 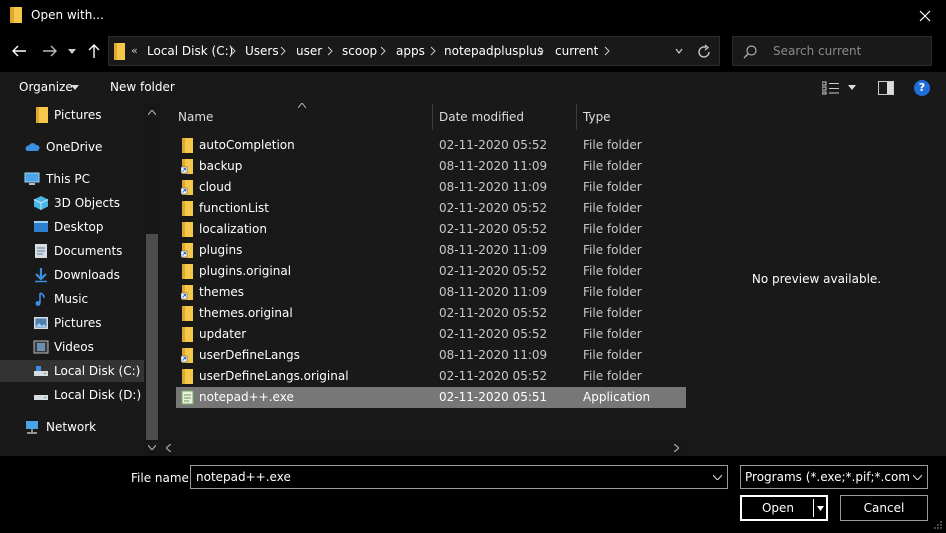 What do you see at coordinates (19, 51) in the screenshot?
I see `back-button` at bounding box center [19, 51].